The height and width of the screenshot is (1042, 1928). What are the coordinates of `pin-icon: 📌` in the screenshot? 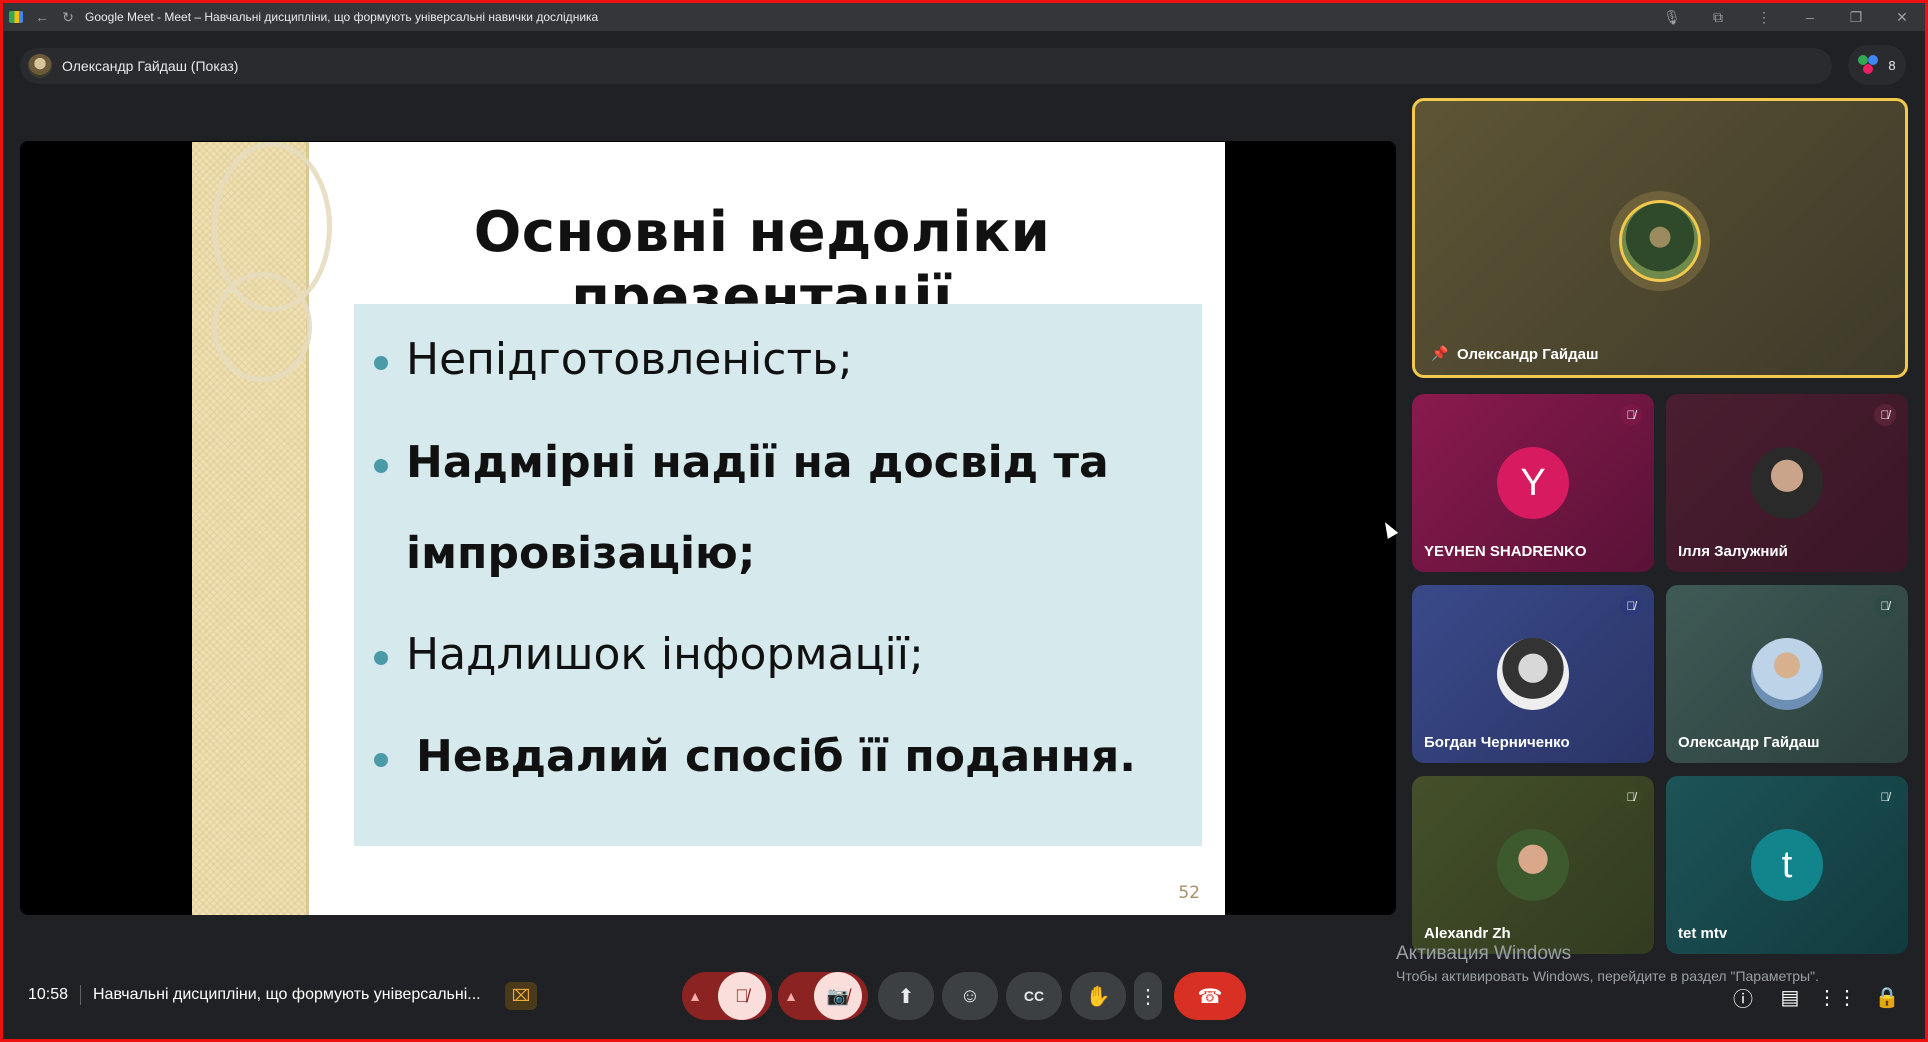 It's located at (1440, 353).